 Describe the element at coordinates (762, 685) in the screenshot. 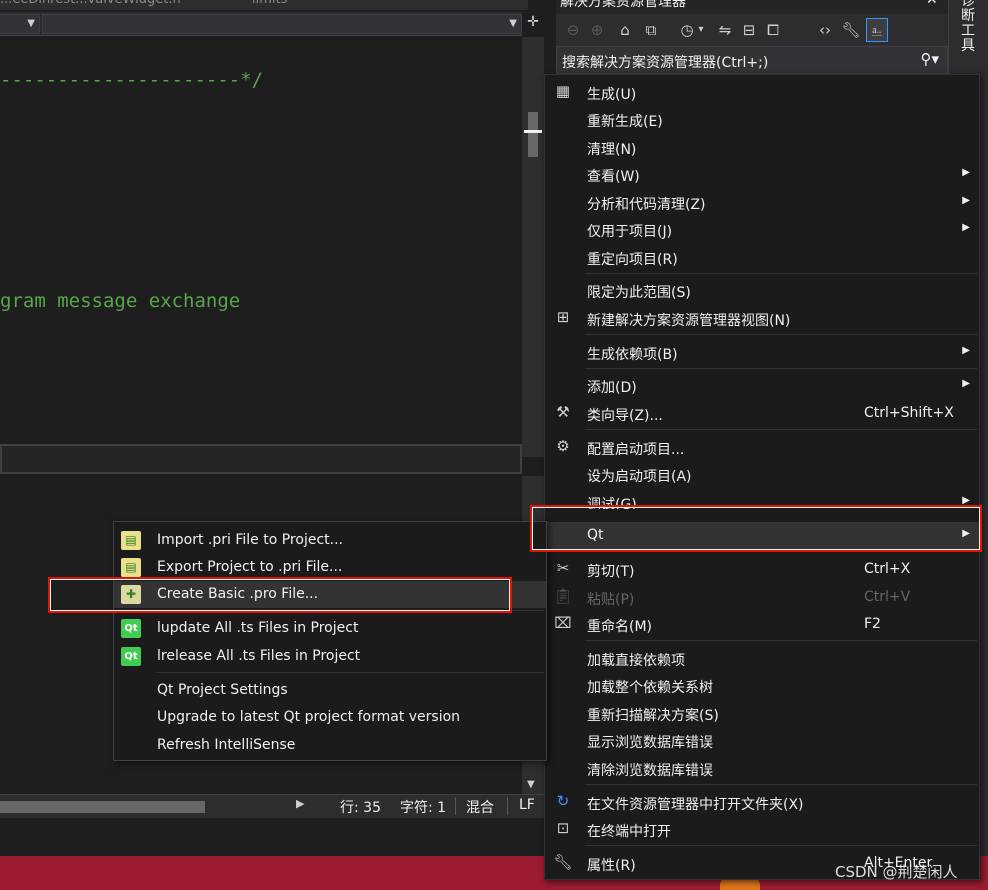

I see `menu-item-load-dep-tree: 加载整个依赖关系树` at that location.